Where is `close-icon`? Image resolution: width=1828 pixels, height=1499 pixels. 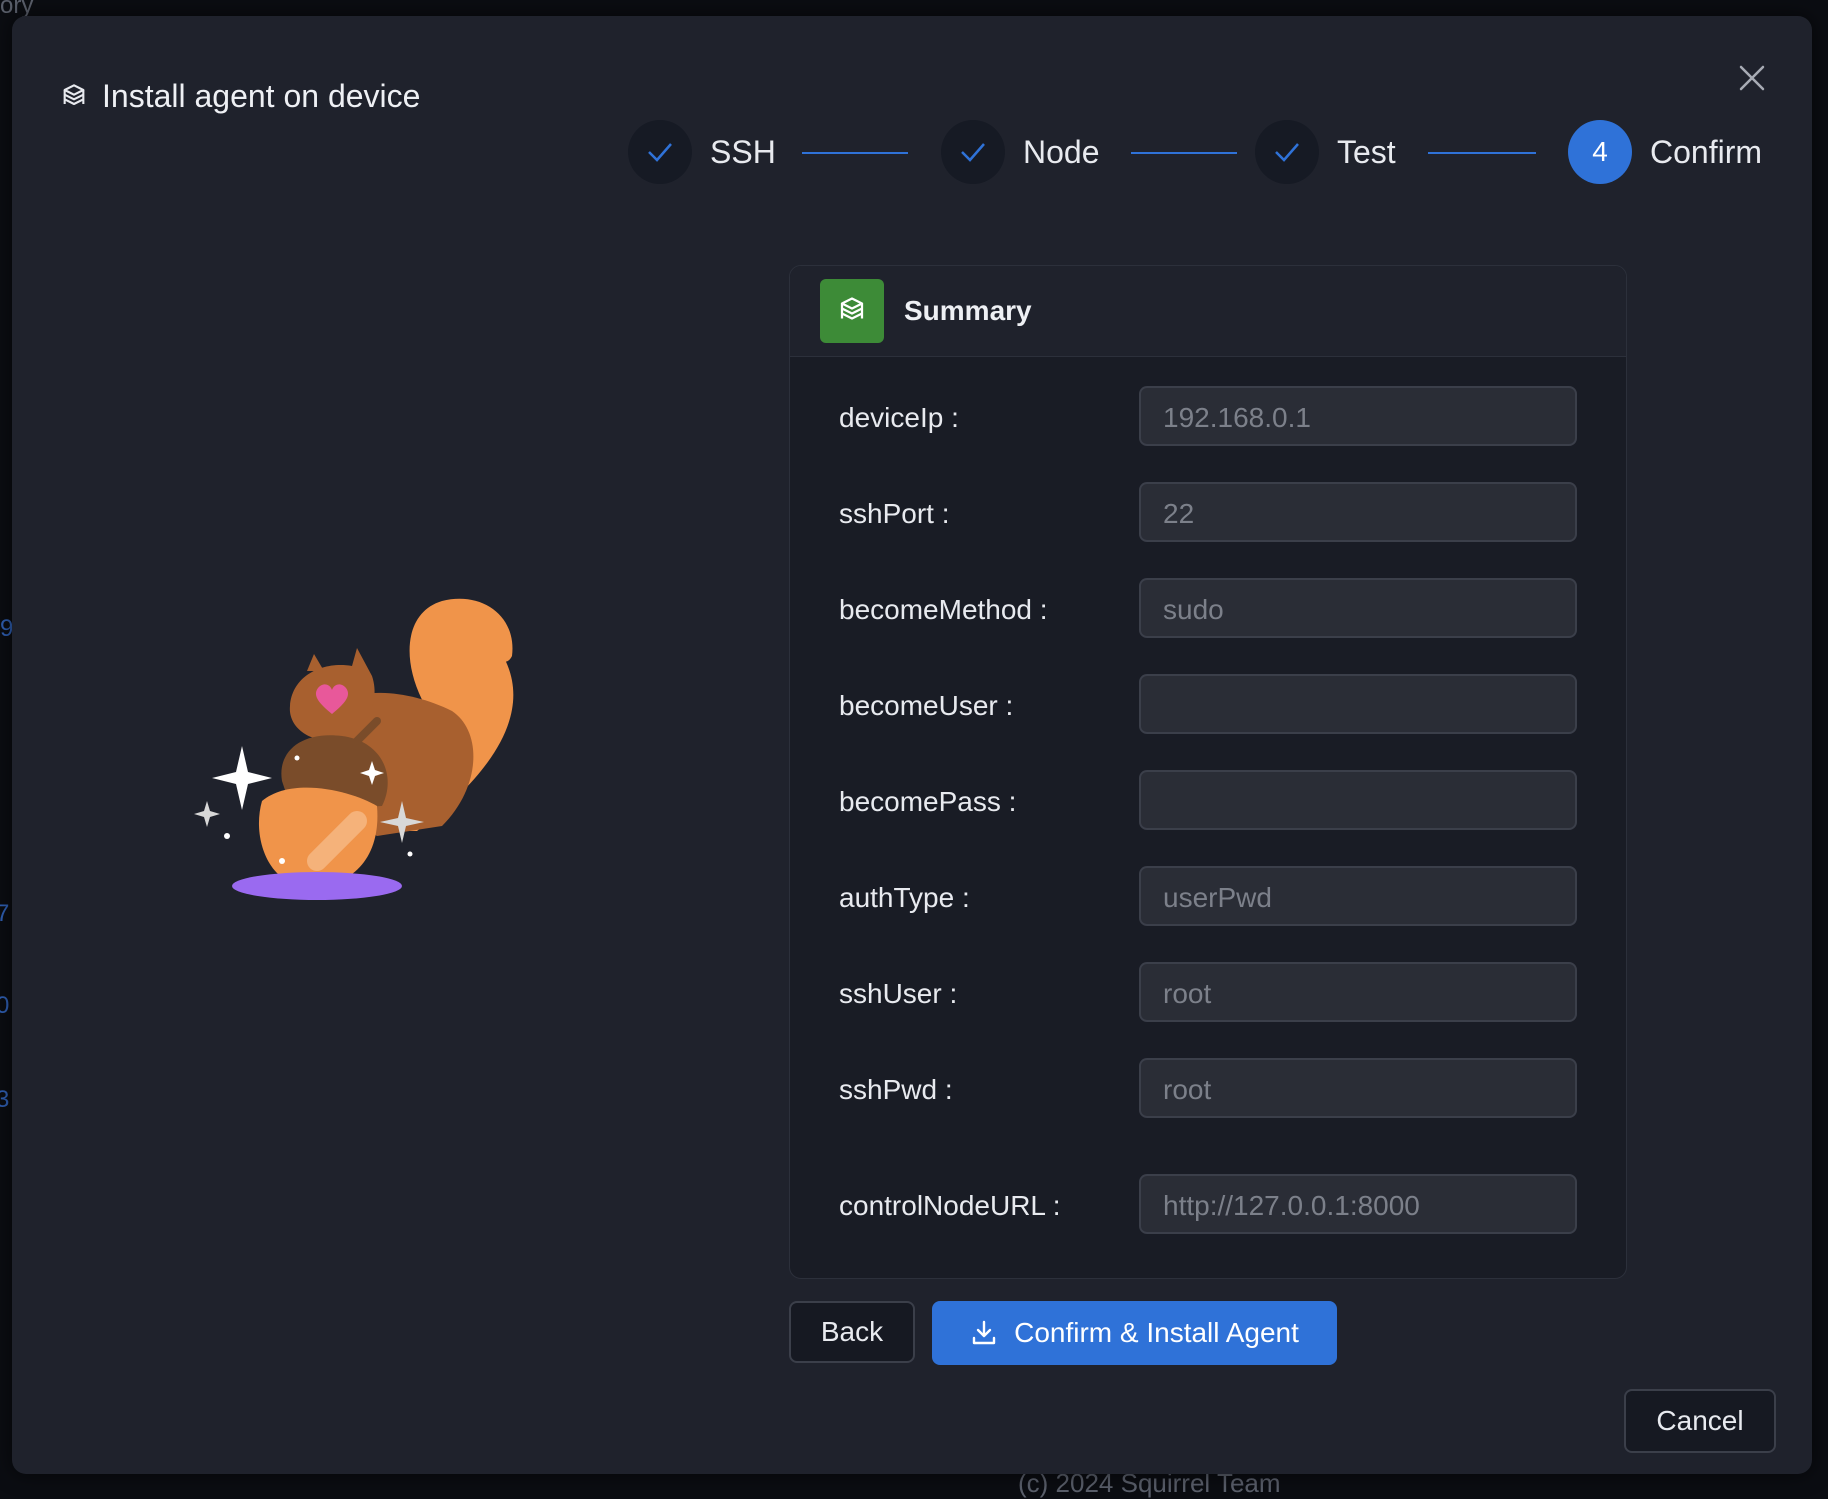
close-icon is located at coordinates (1752, 78).